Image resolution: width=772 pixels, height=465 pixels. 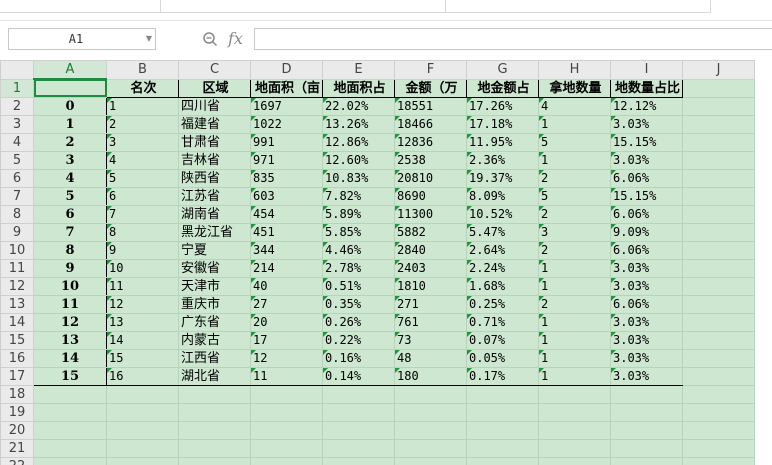 What do you see at coordinates (286, 178) in the screenshot?
I see `cell: 835` at bounding box center [286, 178].